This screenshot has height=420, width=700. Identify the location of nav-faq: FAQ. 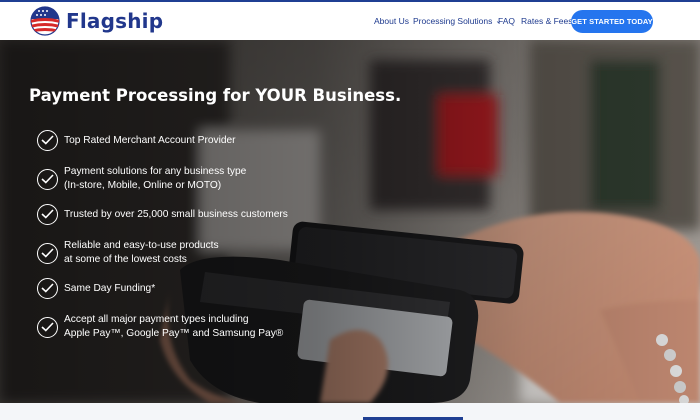
(506, 21).